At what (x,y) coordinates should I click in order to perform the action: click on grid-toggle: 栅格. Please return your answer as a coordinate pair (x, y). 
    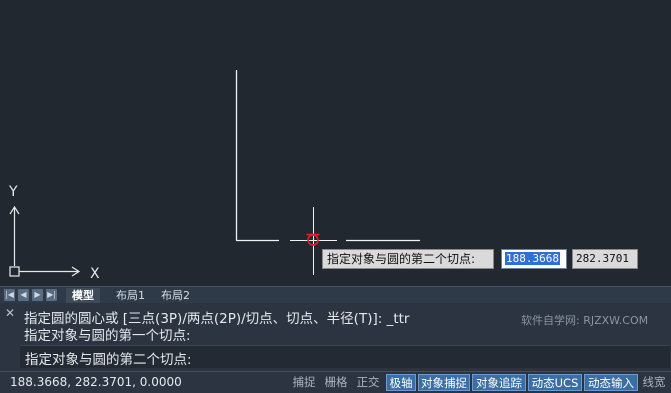
    Looking at the image, I should click on (336, 382).